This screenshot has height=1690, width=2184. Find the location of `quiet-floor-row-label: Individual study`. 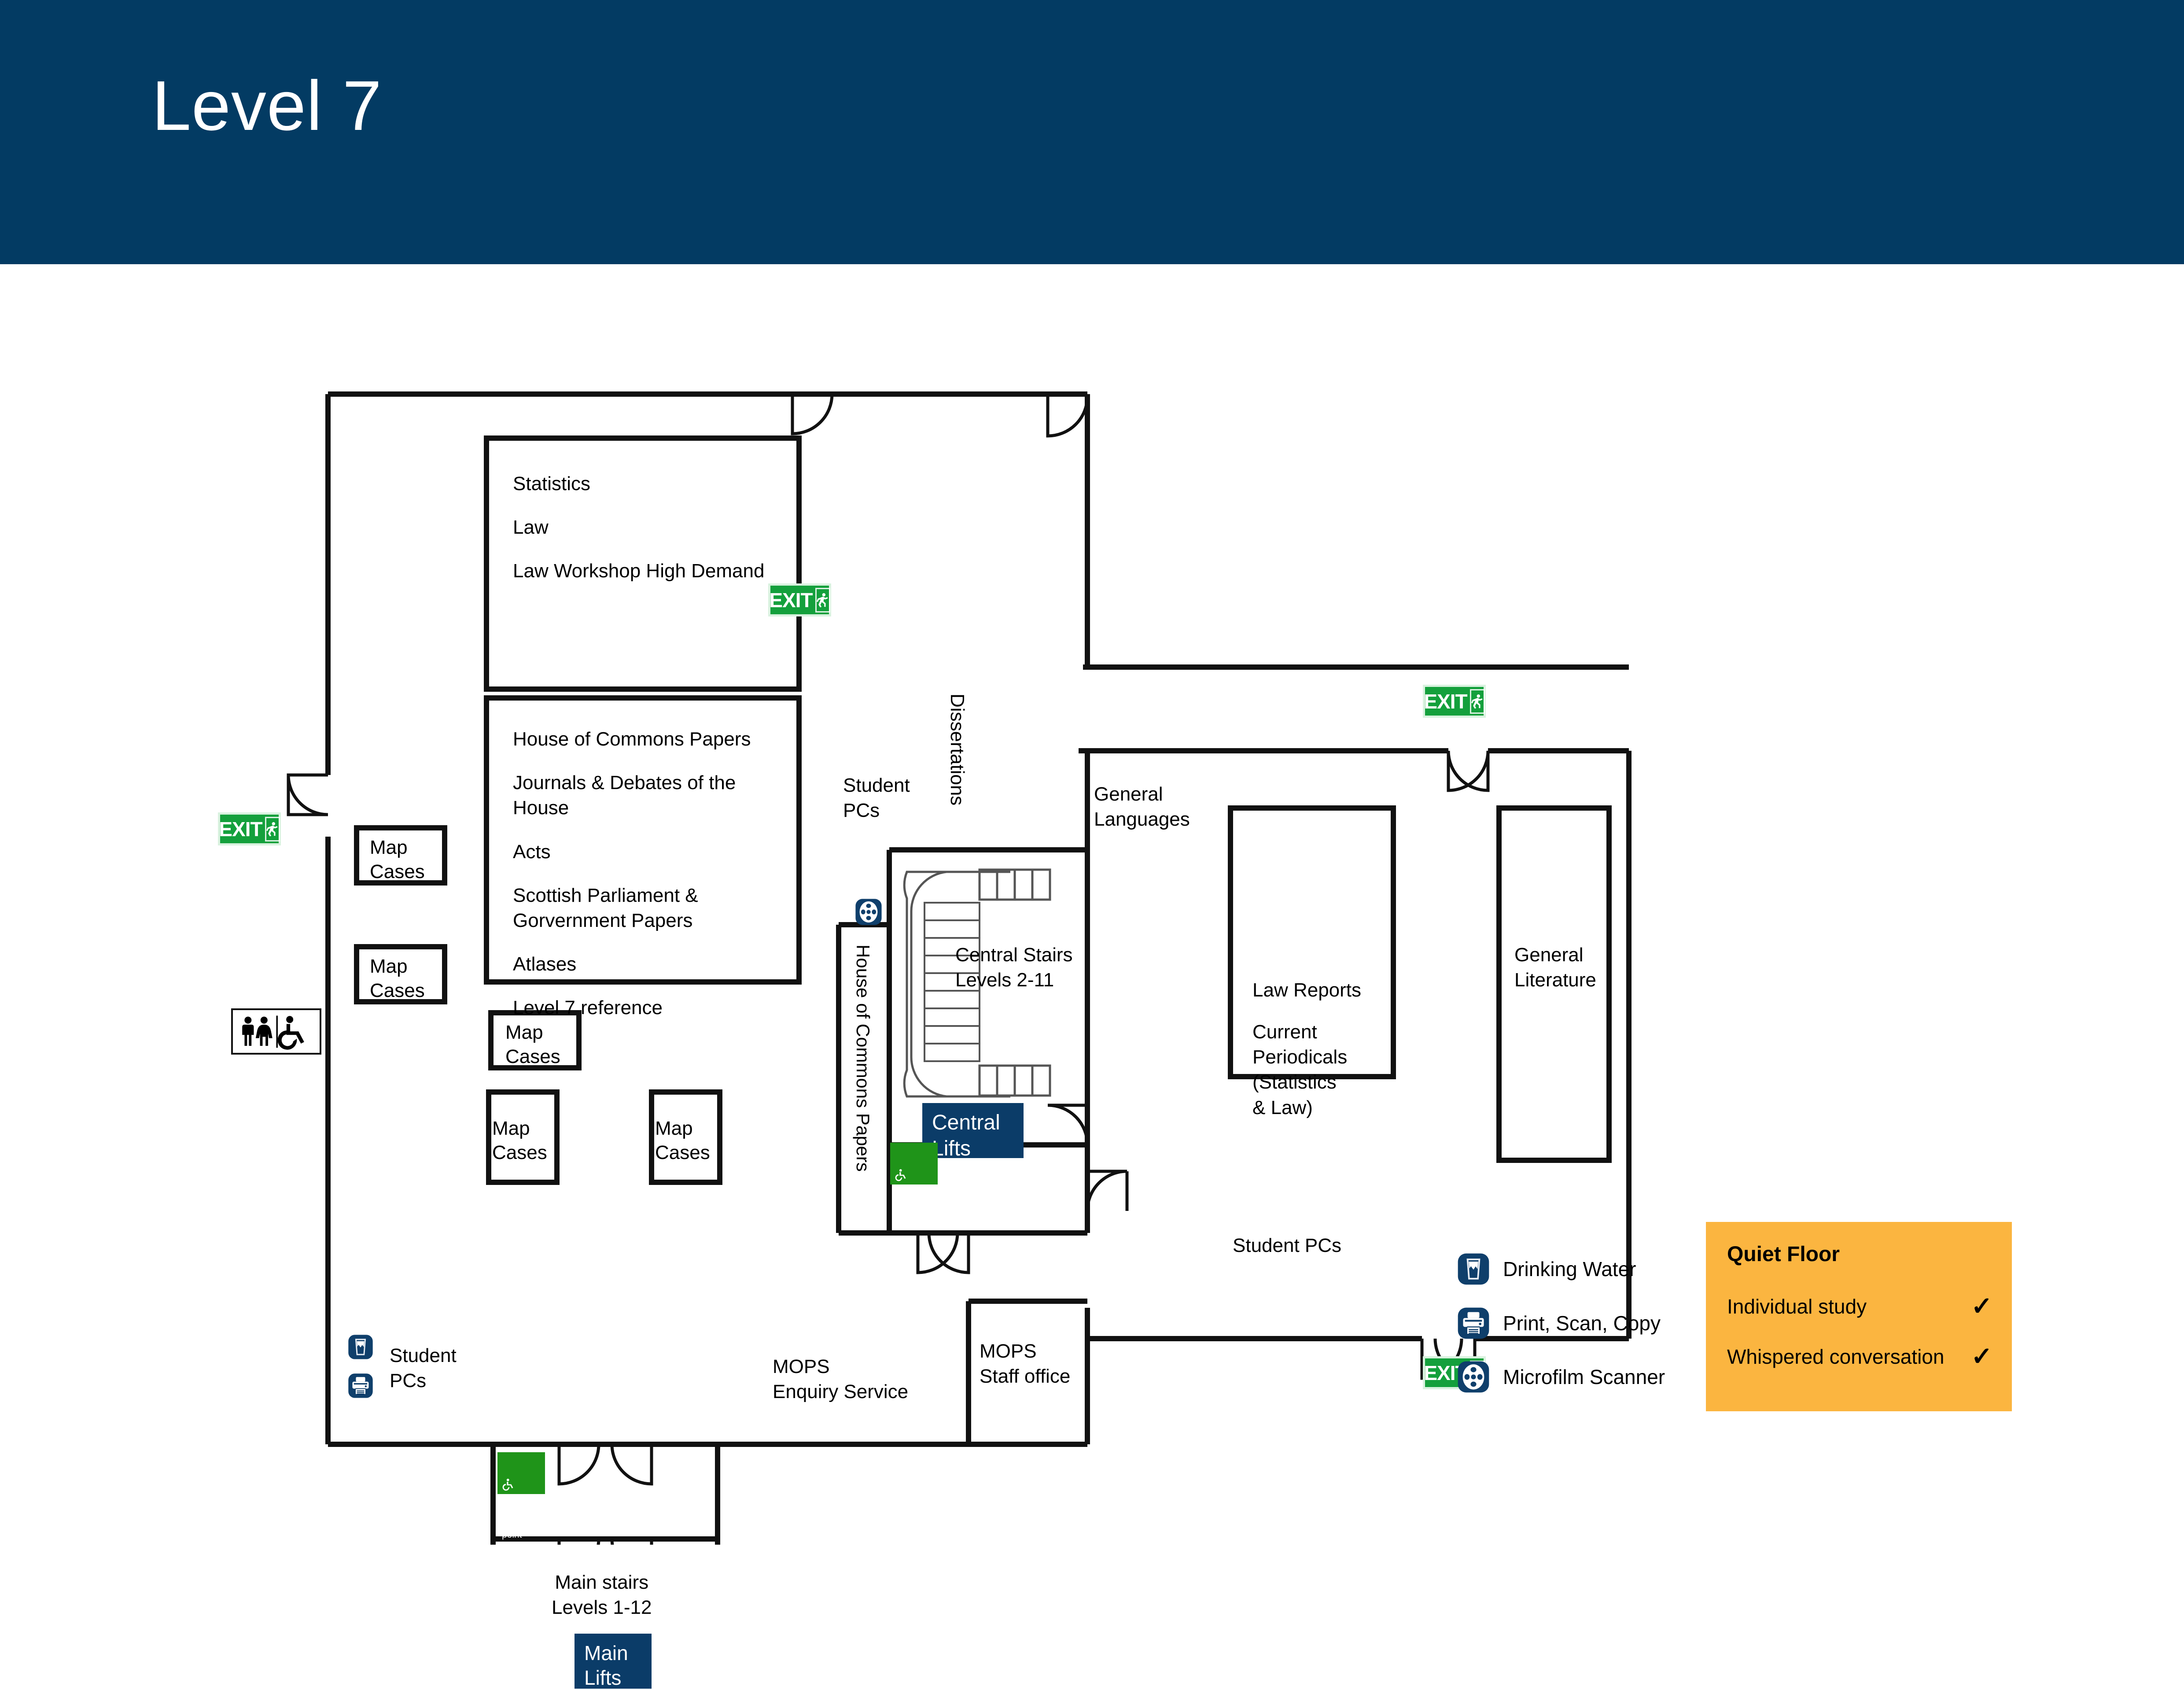

quiet-floor-row-label: Individual study is located at coordinates (1797, 1306).